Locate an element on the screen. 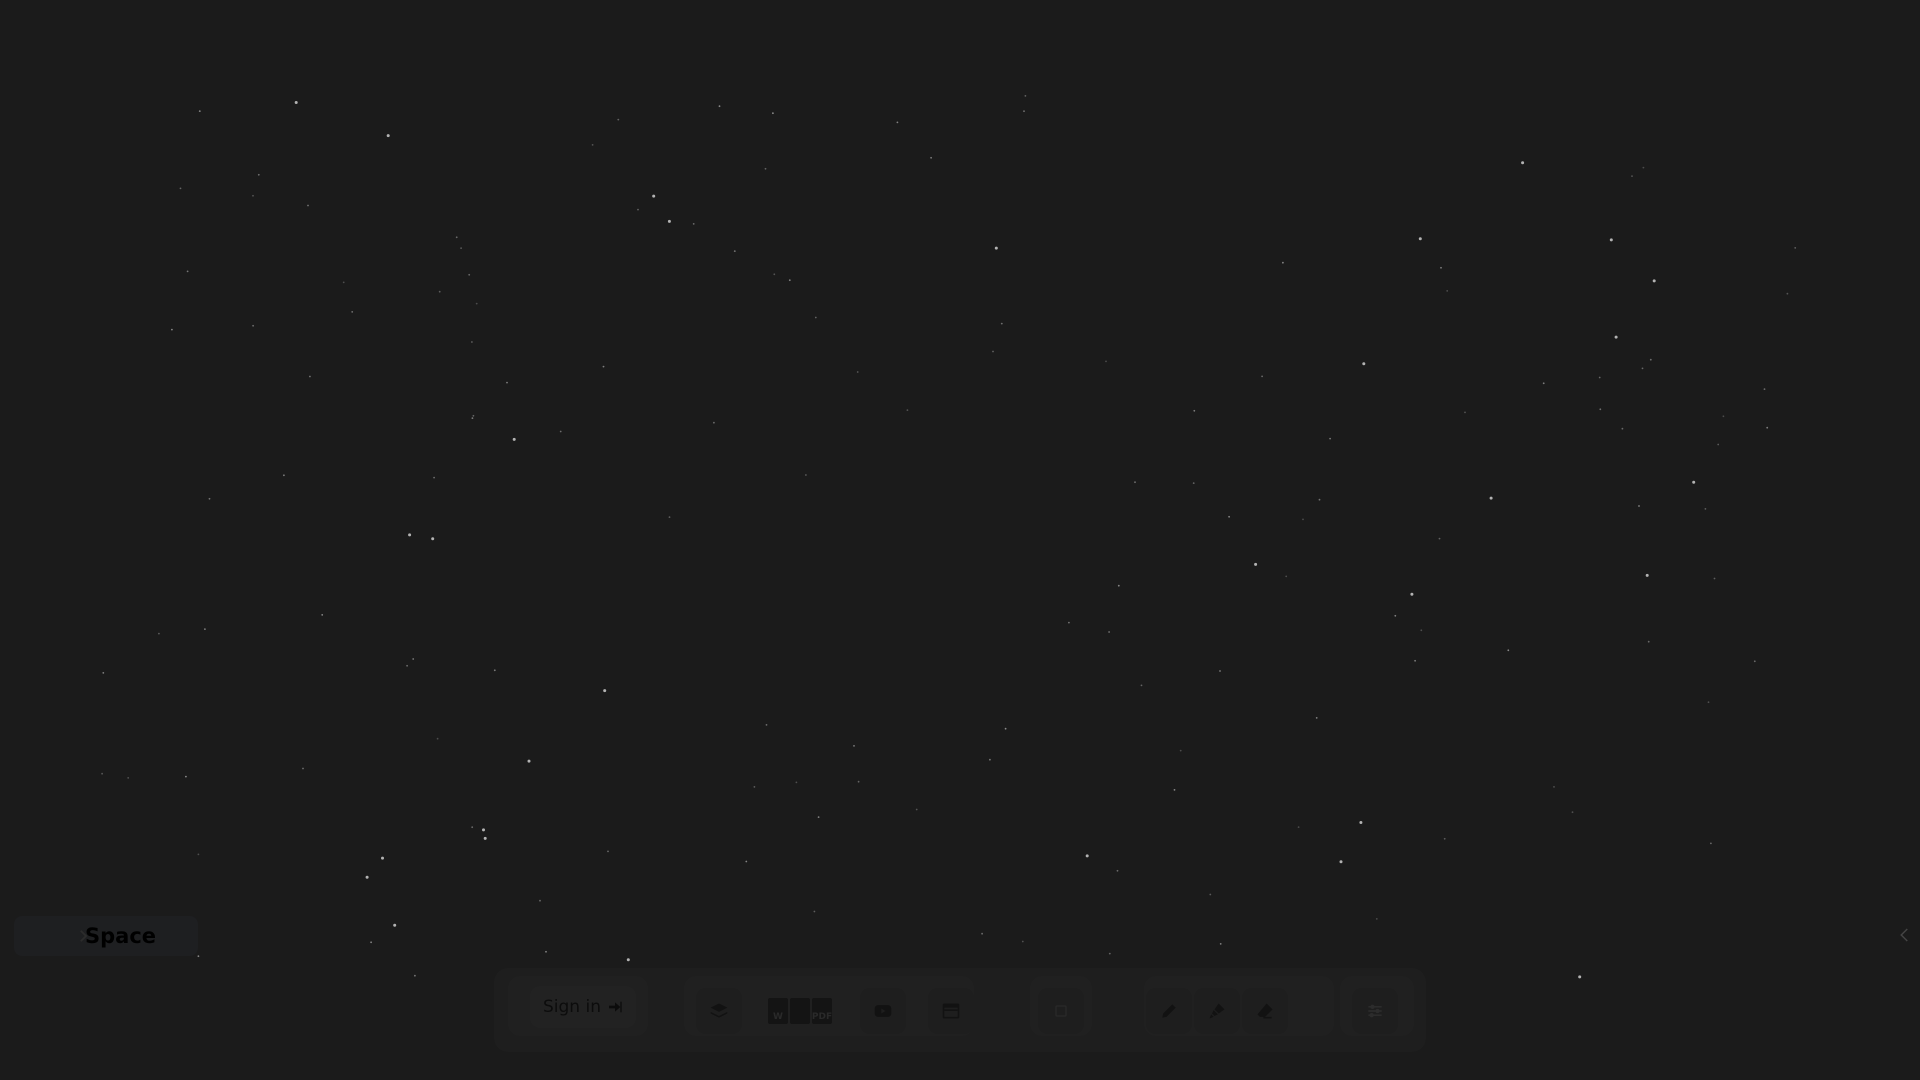  youtube-button is located at coordinates (883, 1011).